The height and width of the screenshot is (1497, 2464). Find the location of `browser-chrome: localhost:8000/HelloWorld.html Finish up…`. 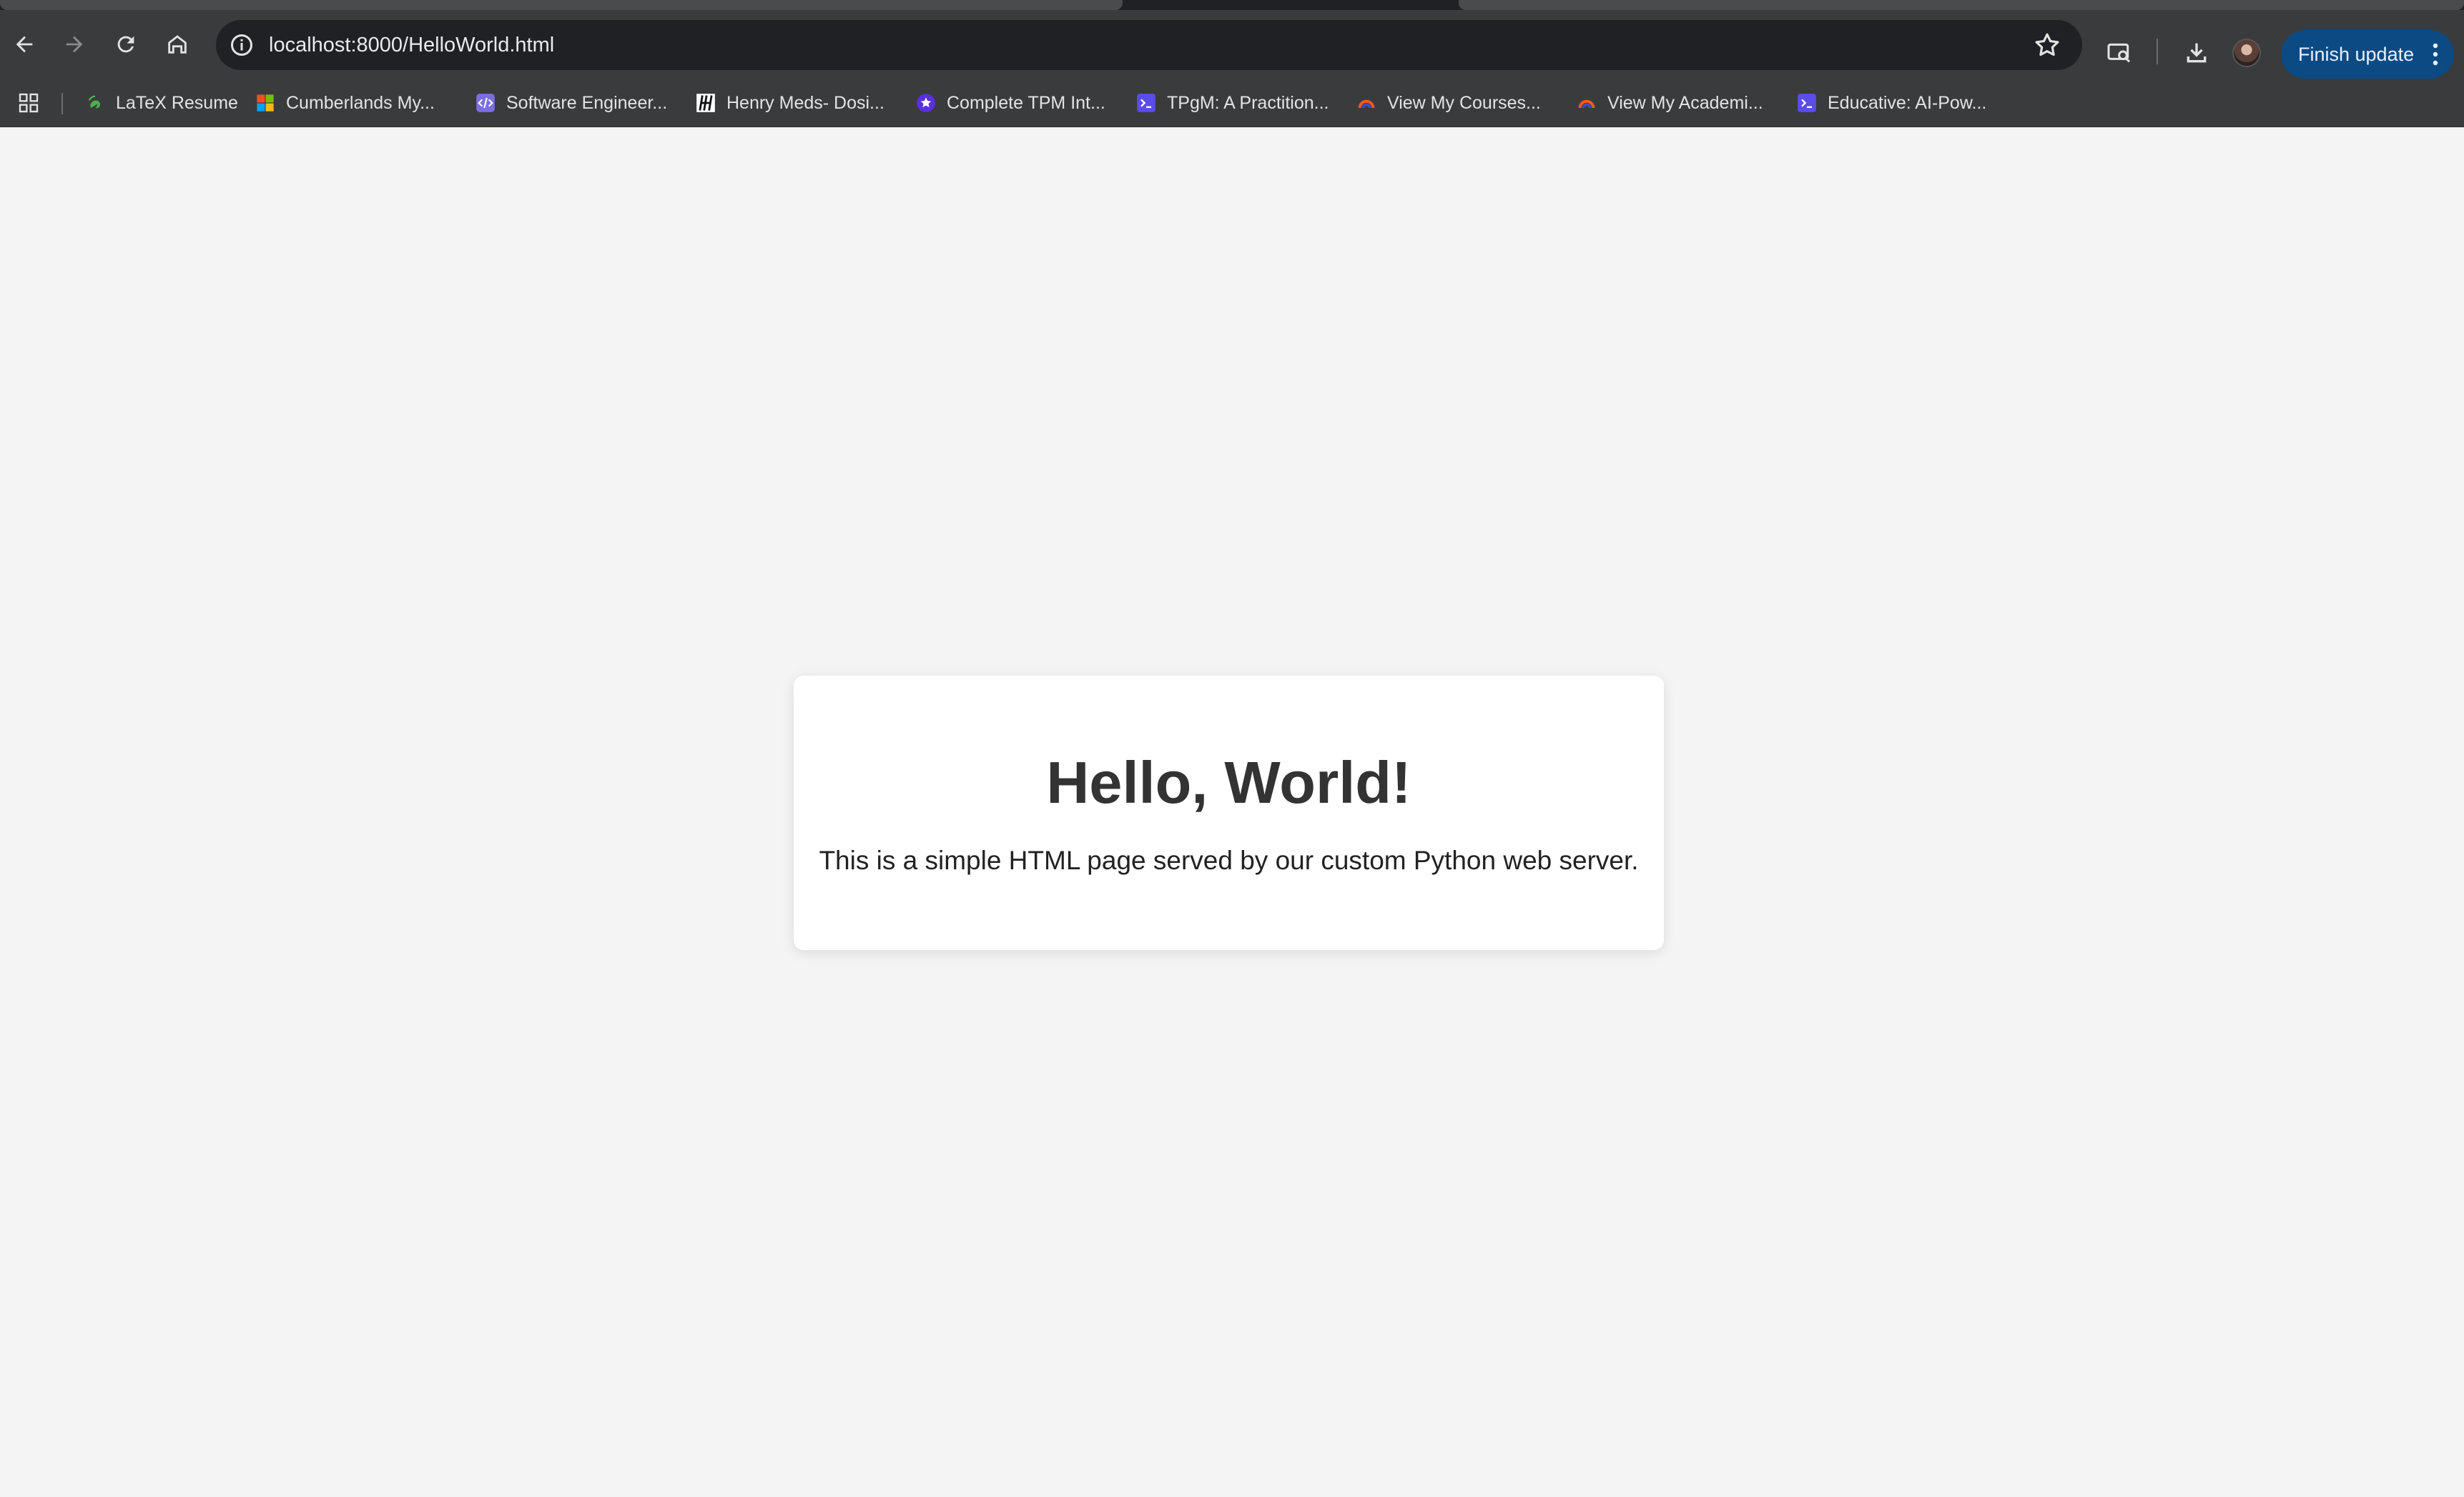

browser-chrome: localhost:8000/HelloWorld.html Finish up… is located at coordinates (1232, 63).